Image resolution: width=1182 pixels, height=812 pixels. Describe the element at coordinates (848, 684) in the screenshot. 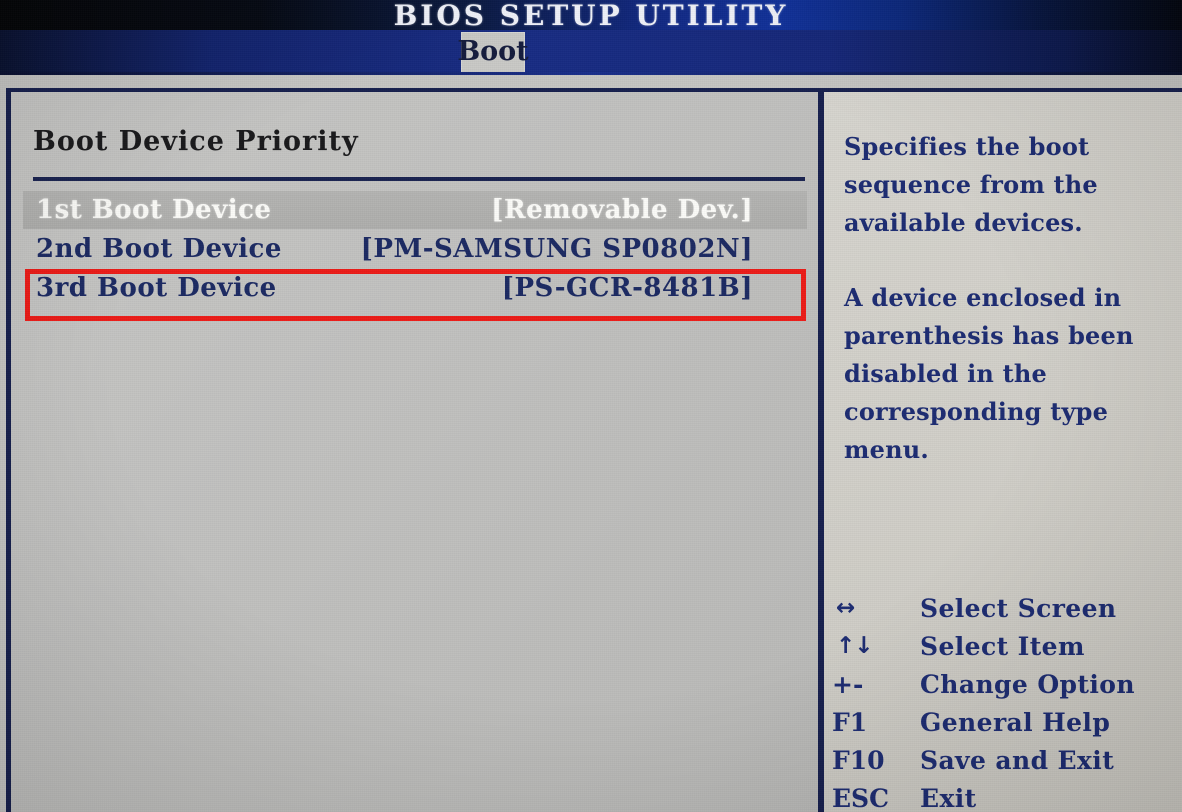

I see `plus-minus-icon: +-` at that location.